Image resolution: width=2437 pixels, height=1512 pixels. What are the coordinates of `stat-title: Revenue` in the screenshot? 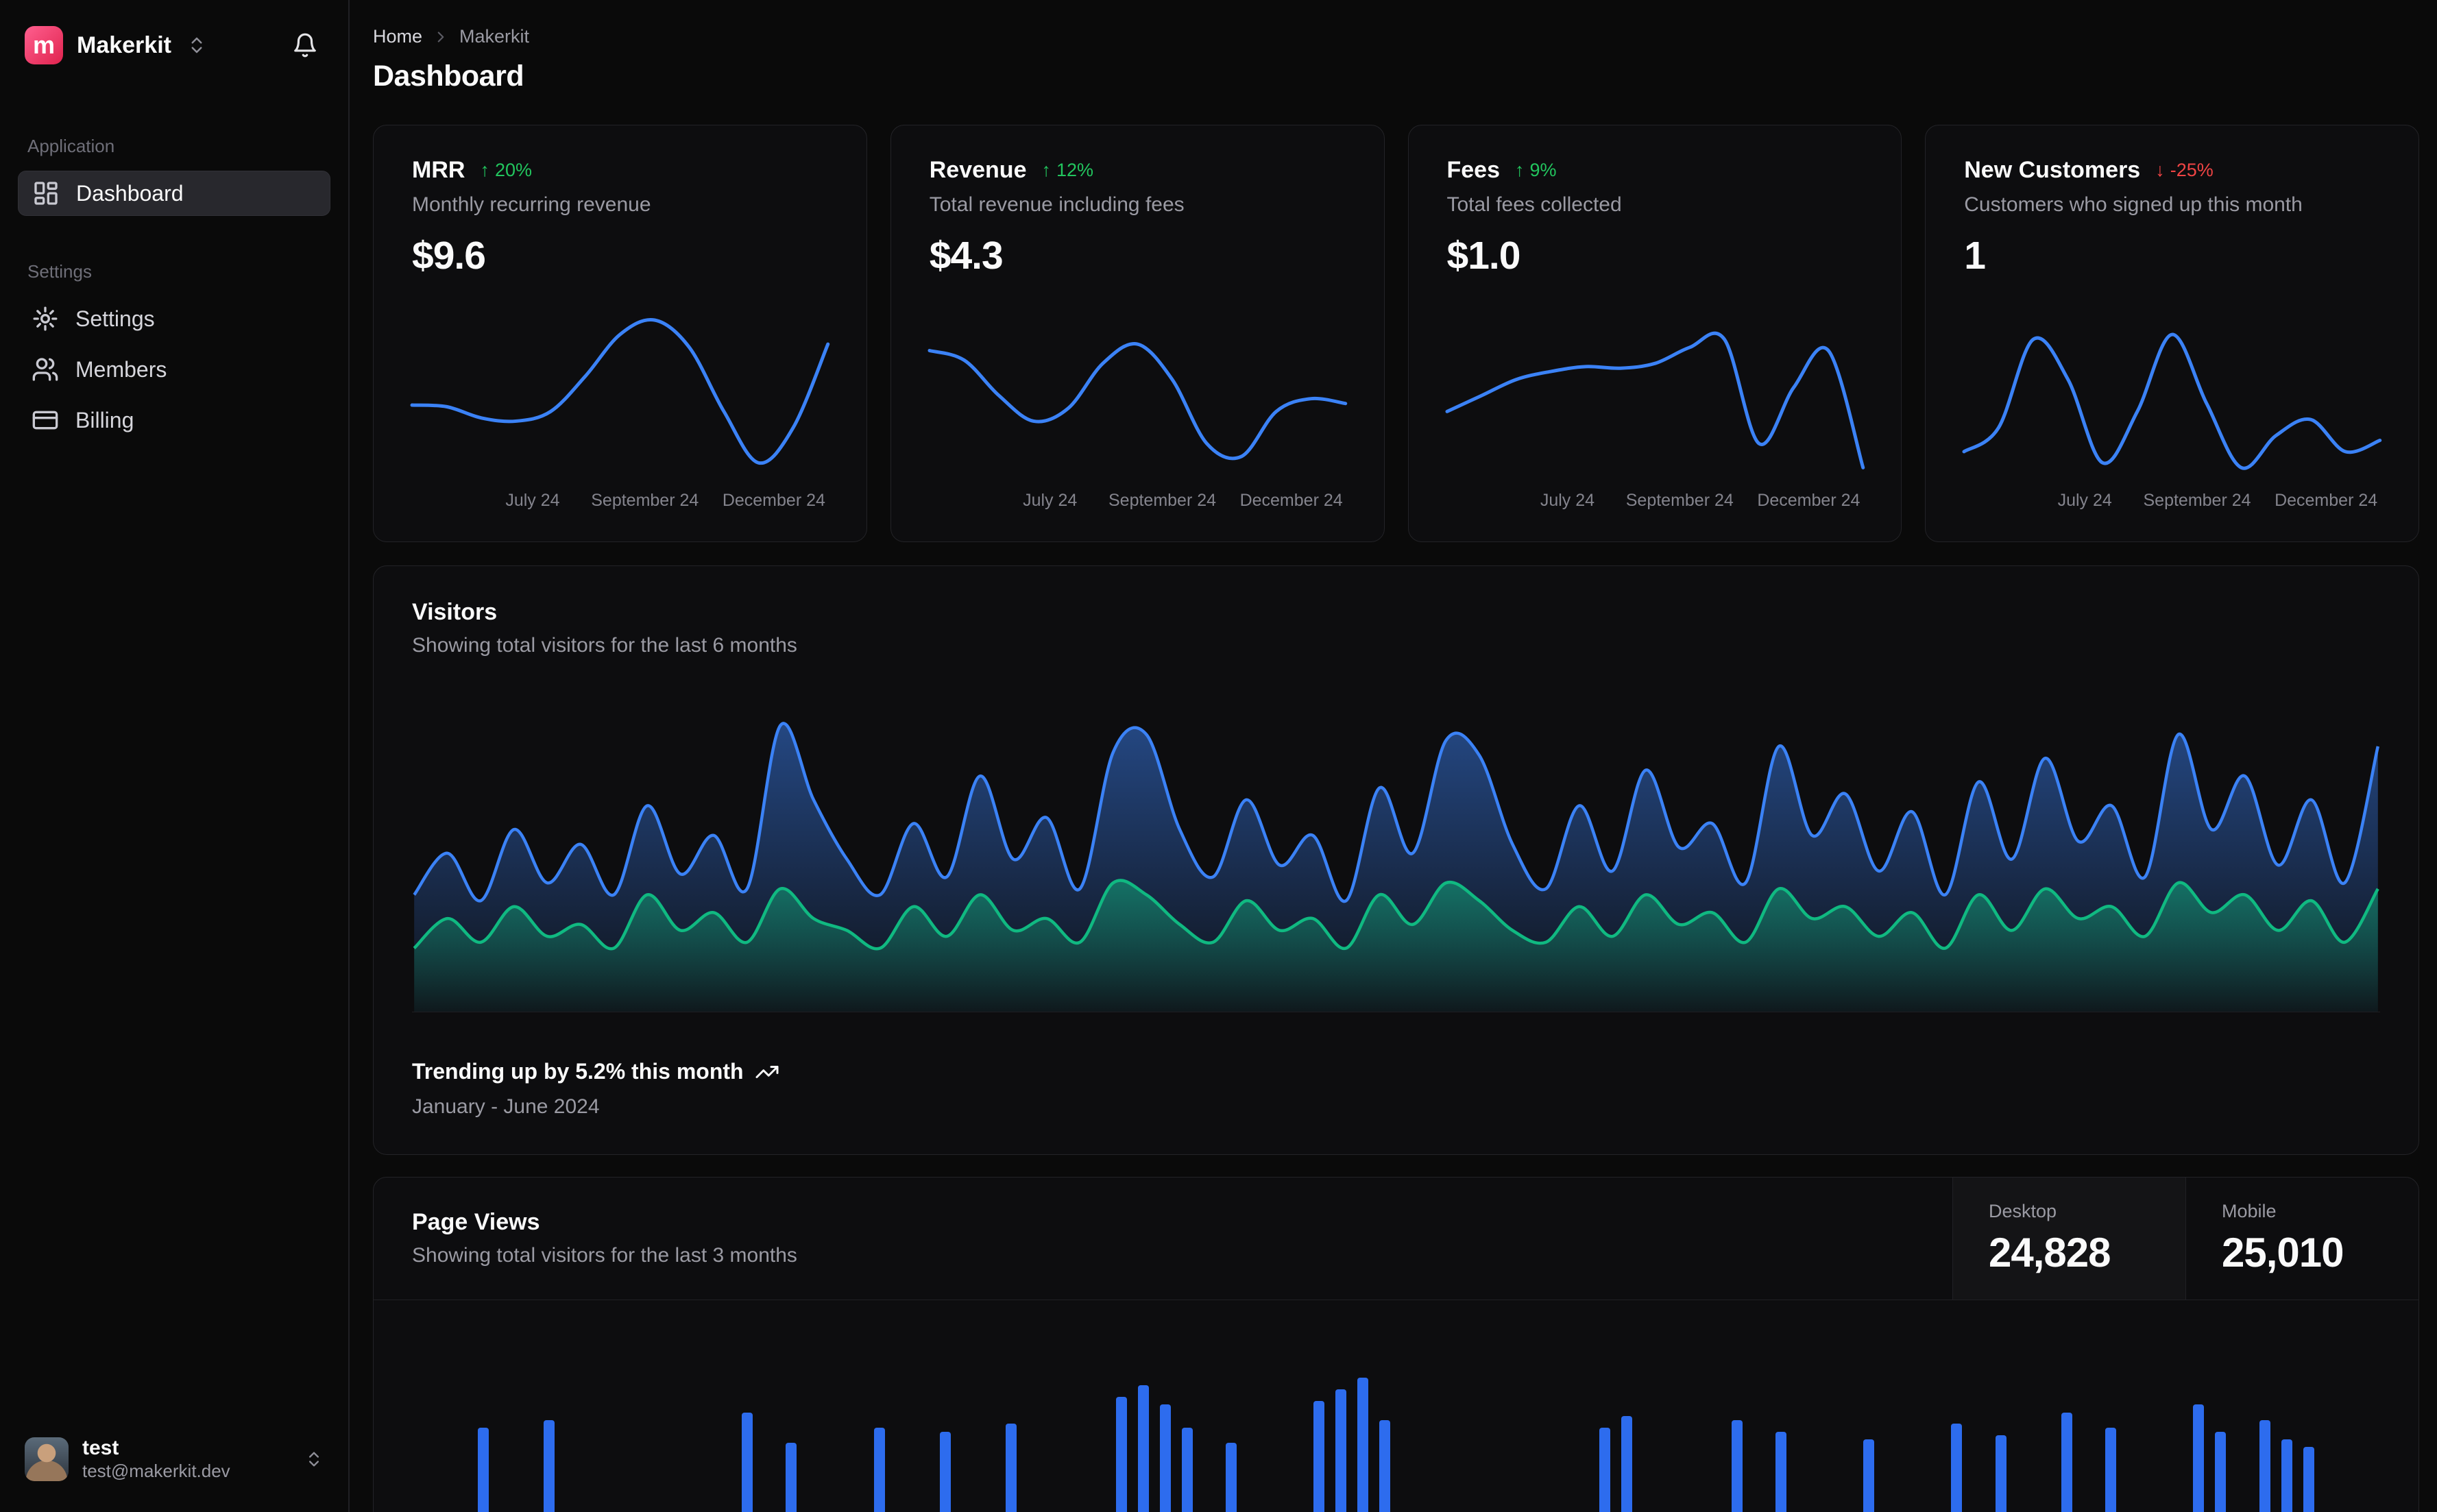 It's located at (978, 170).